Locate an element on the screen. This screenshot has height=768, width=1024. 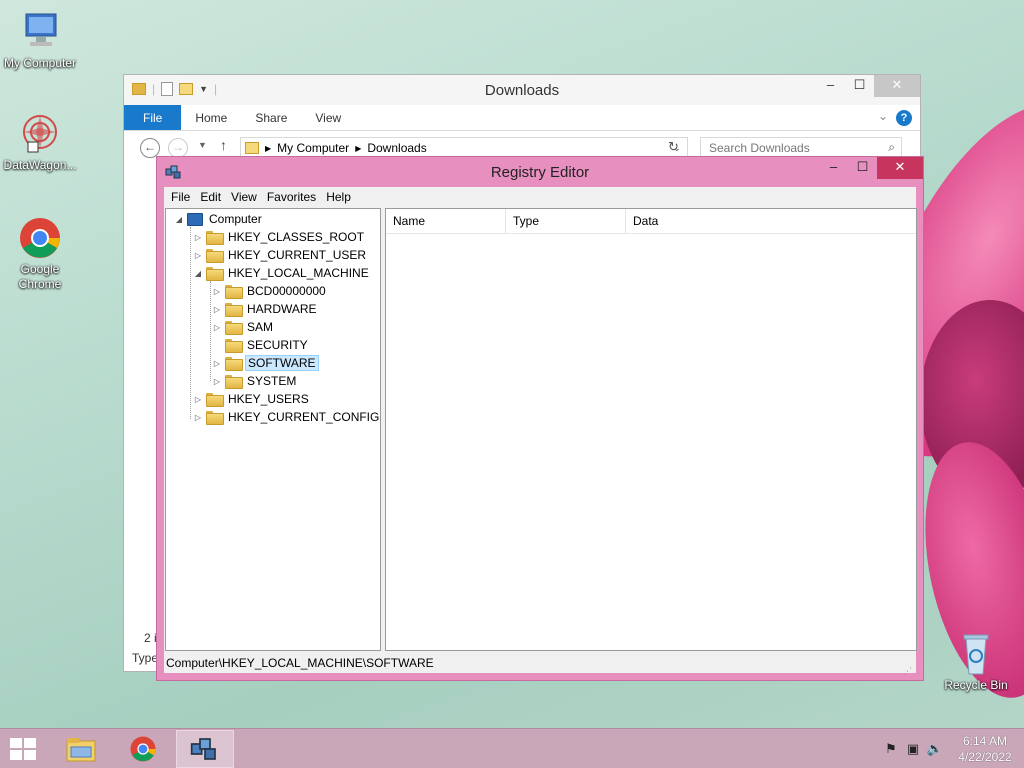
column-header-type: Type is located at coordinates (566, 221).